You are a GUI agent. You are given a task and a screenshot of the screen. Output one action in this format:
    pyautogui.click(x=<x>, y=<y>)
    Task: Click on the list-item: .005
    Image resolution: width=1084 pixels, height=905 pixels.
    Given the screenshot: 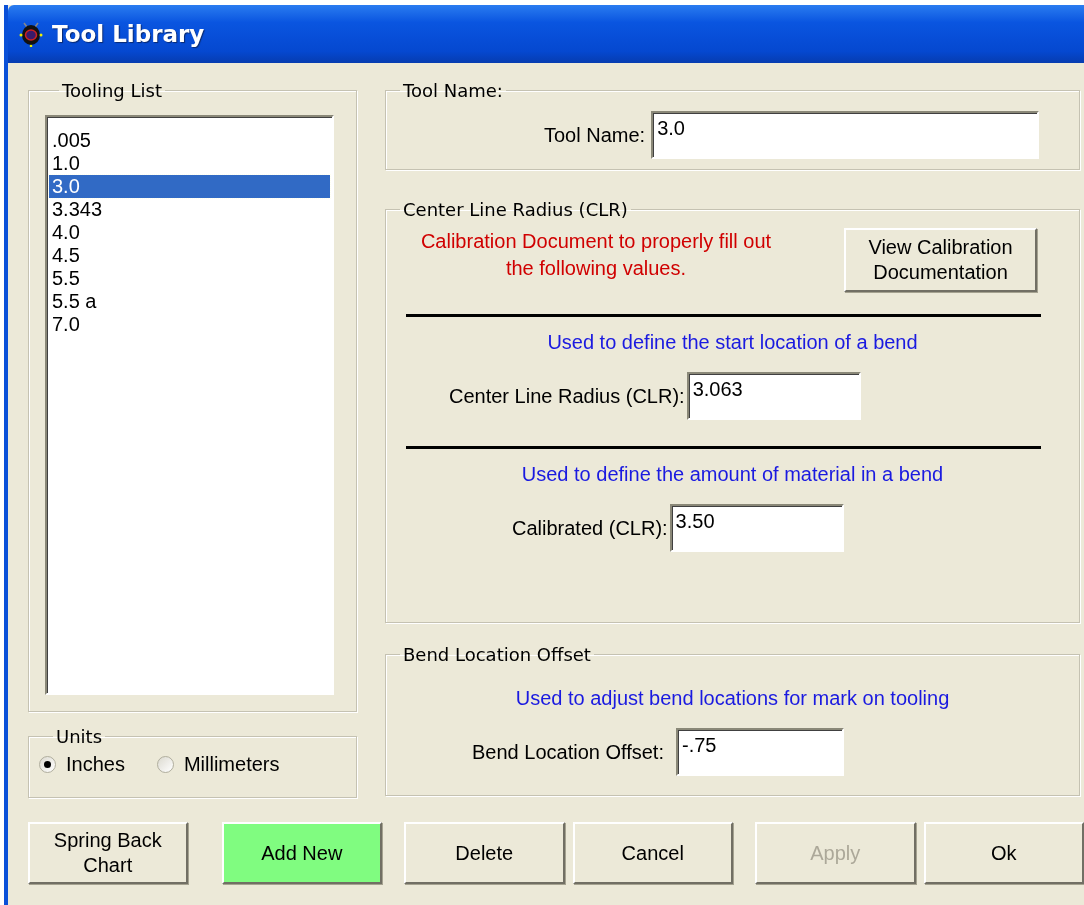 What is the action you would take?
    pyautogui.click(x=189, y=140)
    